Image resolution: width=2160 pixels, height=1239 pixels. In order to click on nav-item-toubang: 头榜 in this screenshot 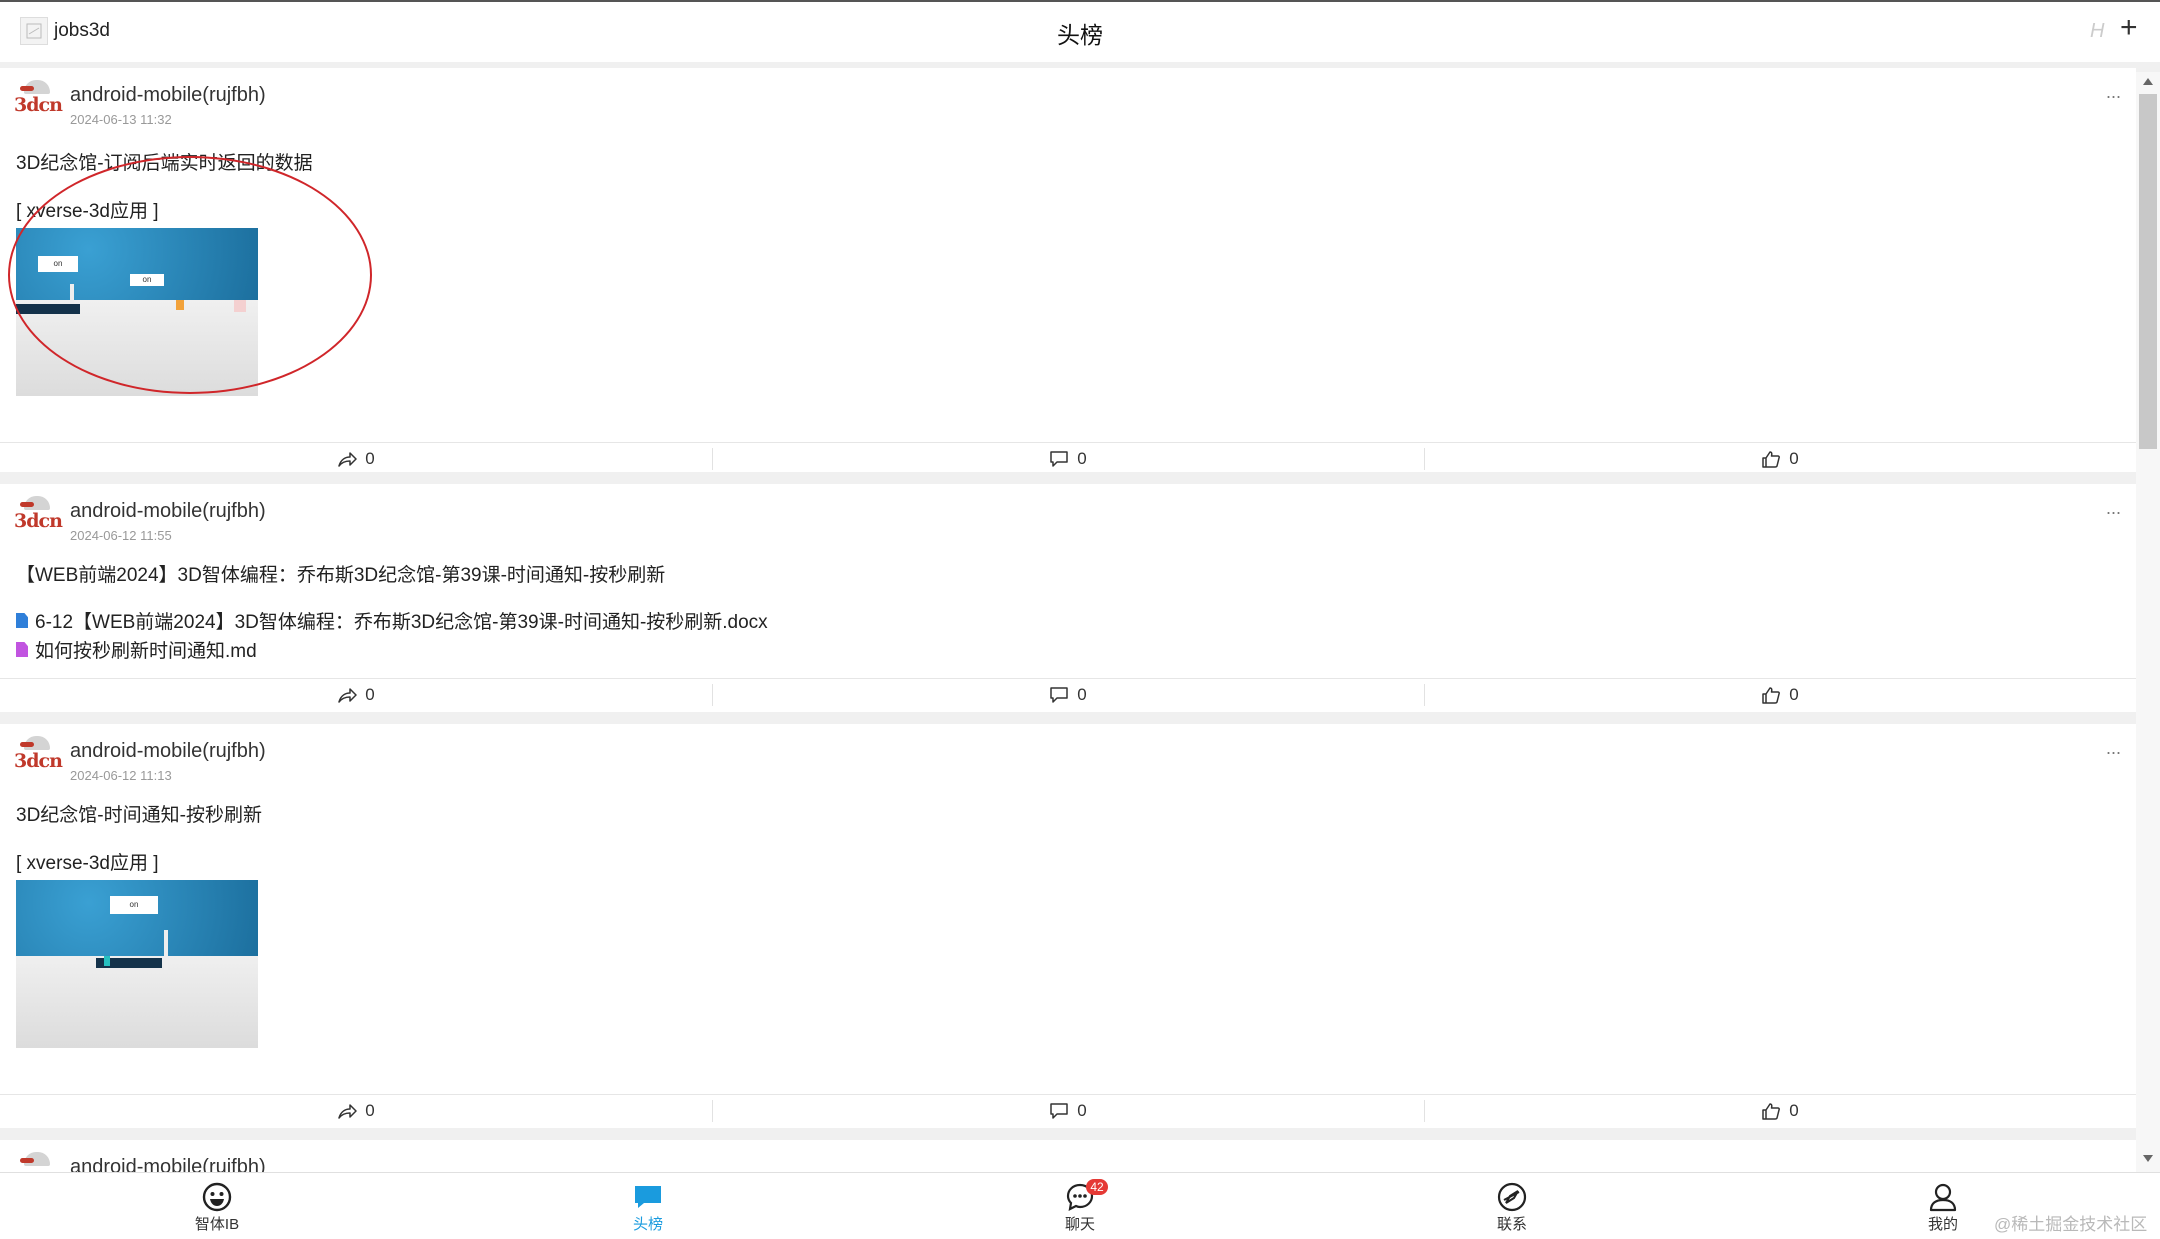, I will do `click(648, 1207)`.